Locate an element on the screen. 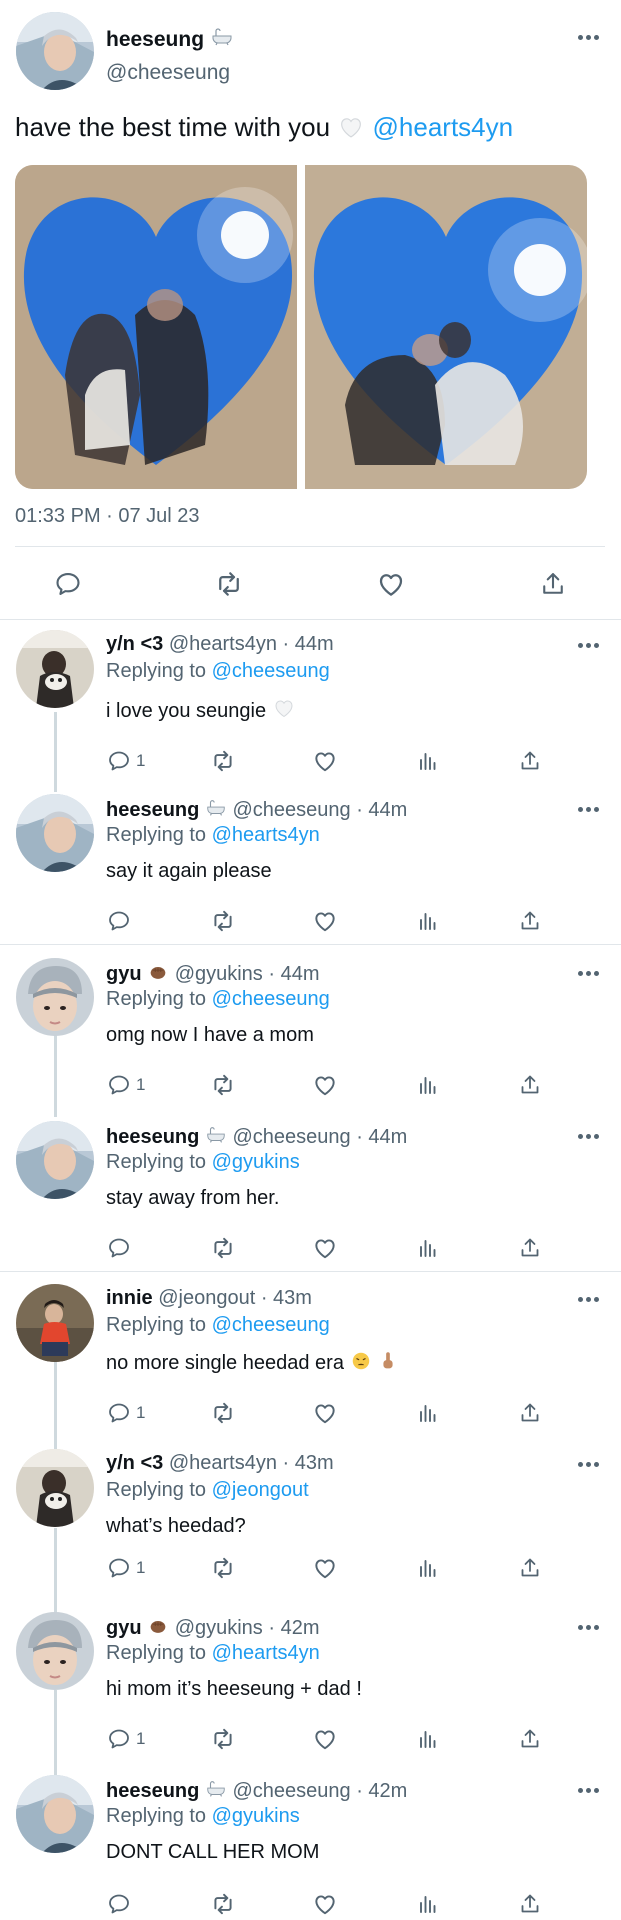 The width and height of the screenshot is (621, 1920). reply-text: hi mom it’s heeseung + dad ! is located at coordinates (234, 1689).